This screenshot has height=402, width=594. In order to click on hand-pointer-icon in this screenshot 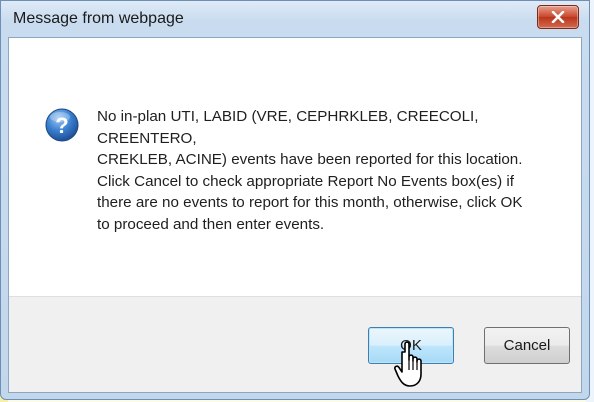, I will do `click(408, 364)`.